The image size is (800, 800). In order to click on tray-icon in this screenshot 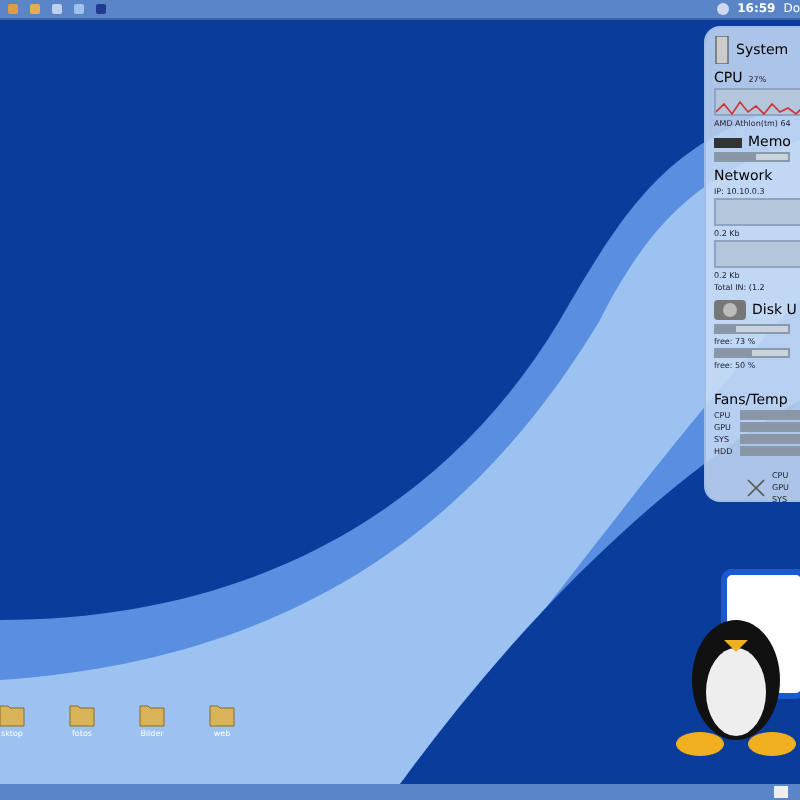, I will do `click(722, 9)`.